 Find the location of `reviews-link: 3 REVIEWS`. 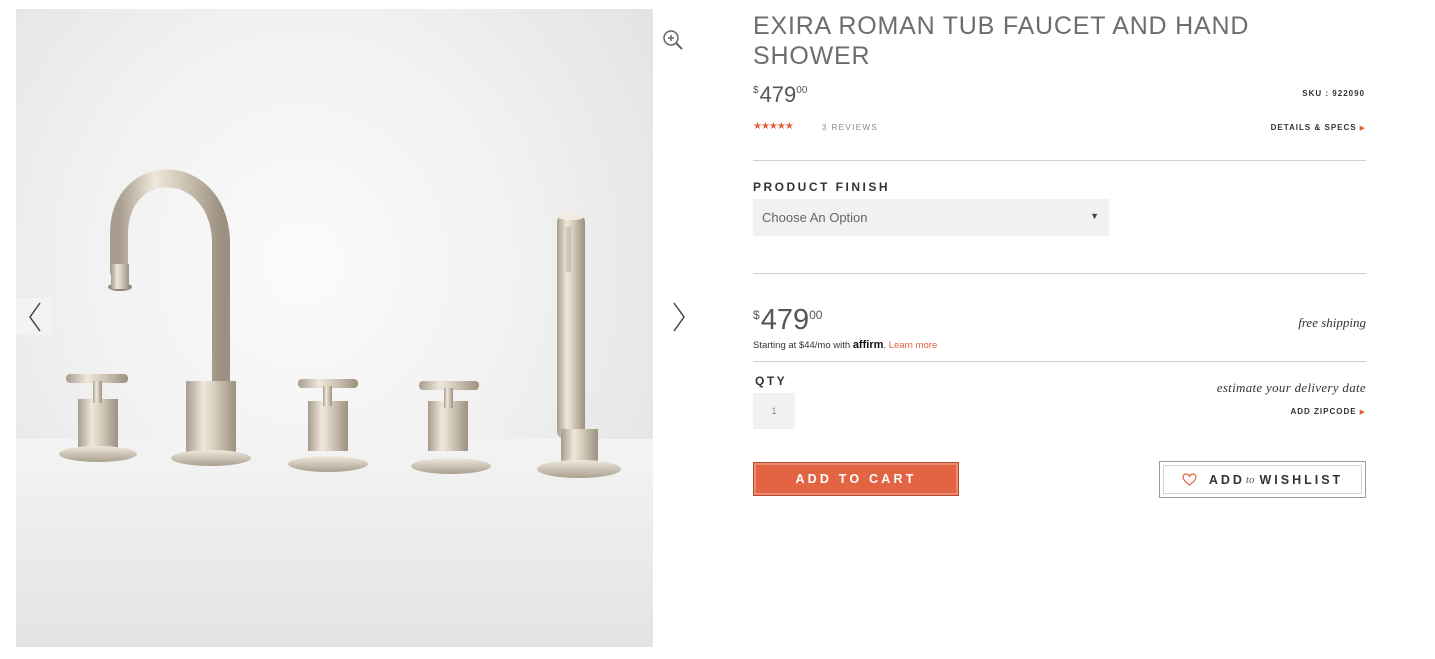

reviews-link: 3 REVIEWS is located at coordinates (850, 127).